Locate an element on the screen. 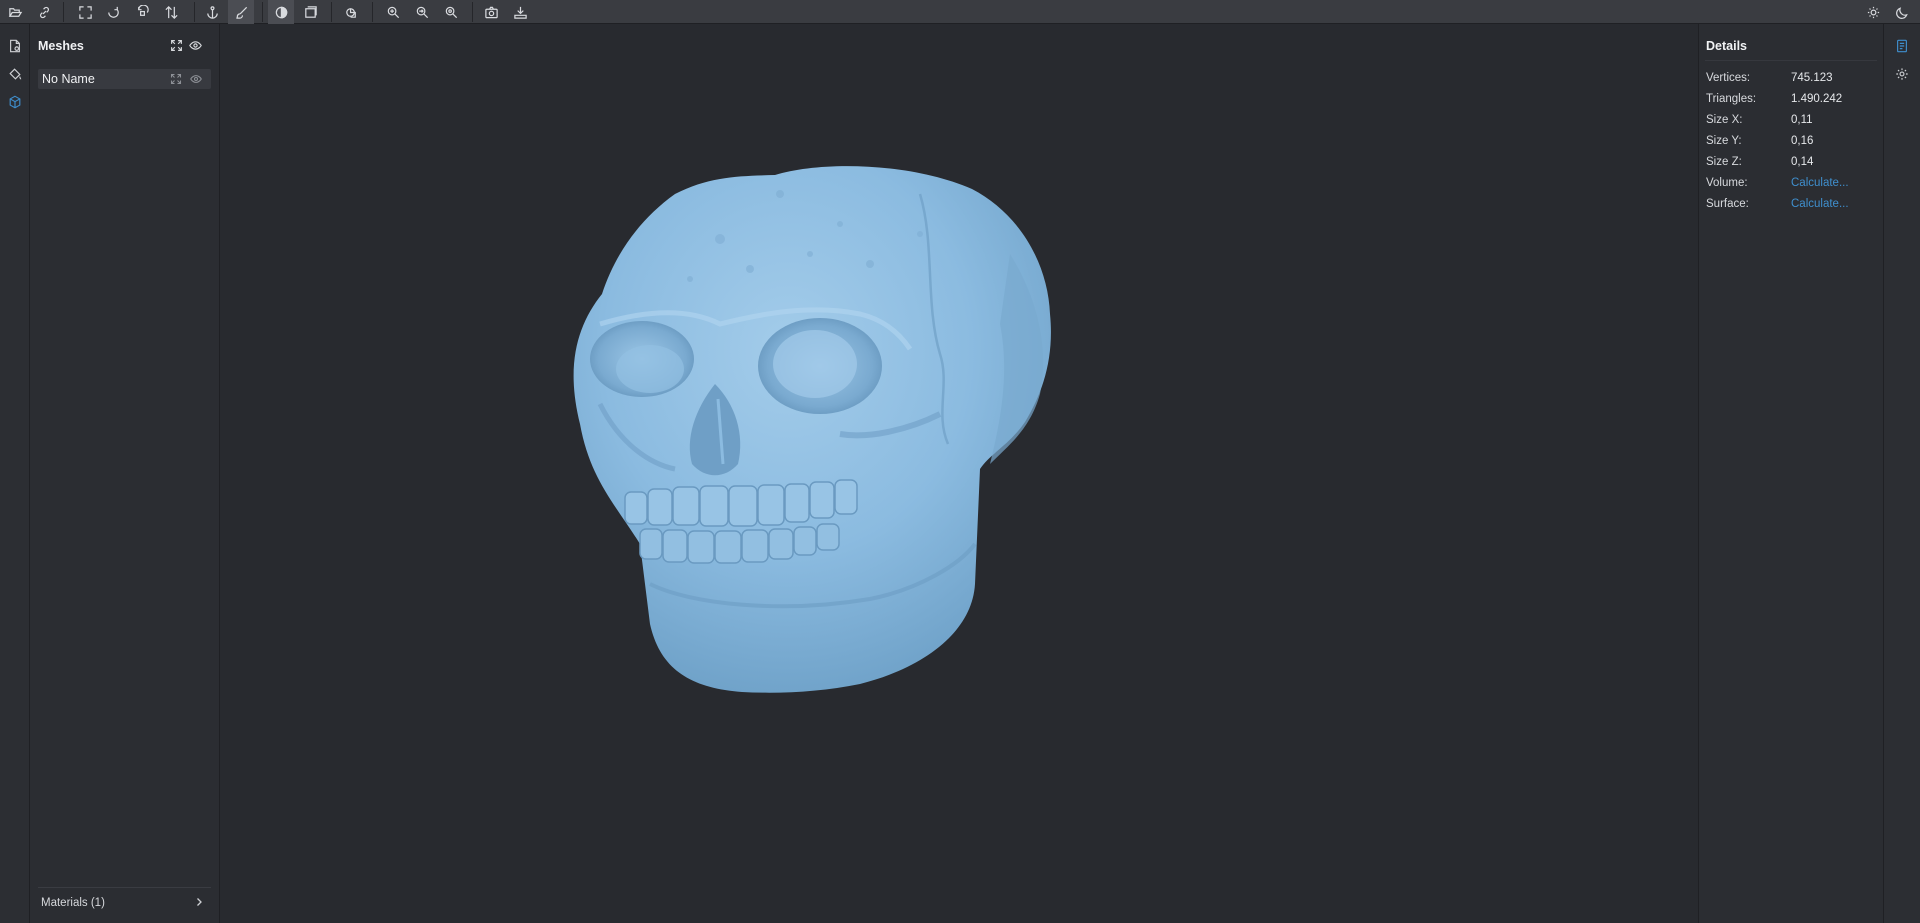 The image size is (1920, 923). meshes-panel-title: Meshes is located at coordinates (61, 46).